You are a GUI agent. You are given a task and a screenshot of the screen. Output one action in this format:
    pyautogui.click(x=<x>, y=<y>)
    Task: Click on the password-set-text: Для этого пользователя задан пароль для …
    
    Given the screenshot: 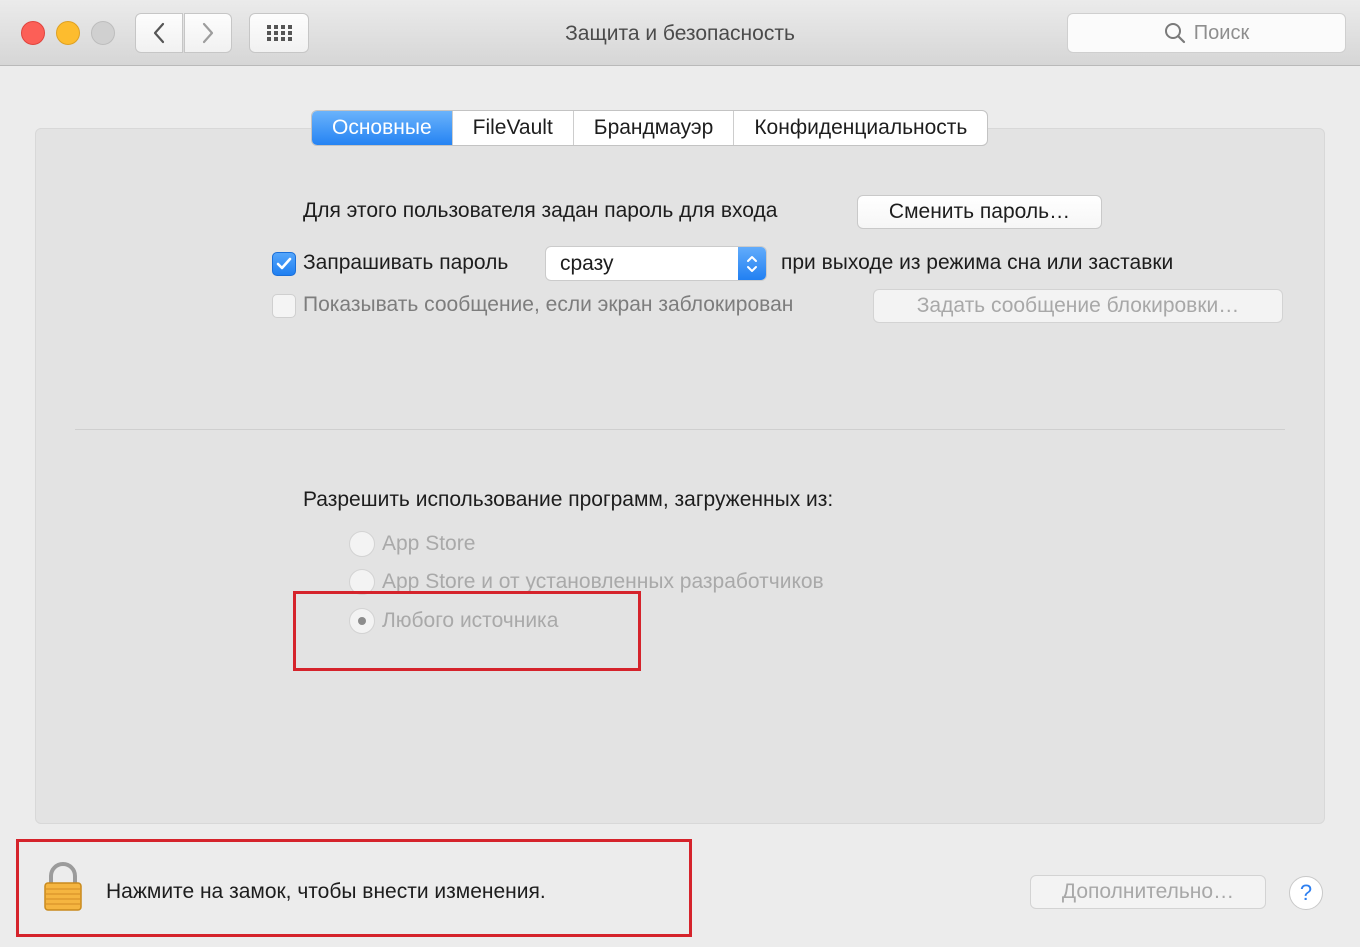 What is the action you would take?
    pyautogui.click(x=540, y=210)
    